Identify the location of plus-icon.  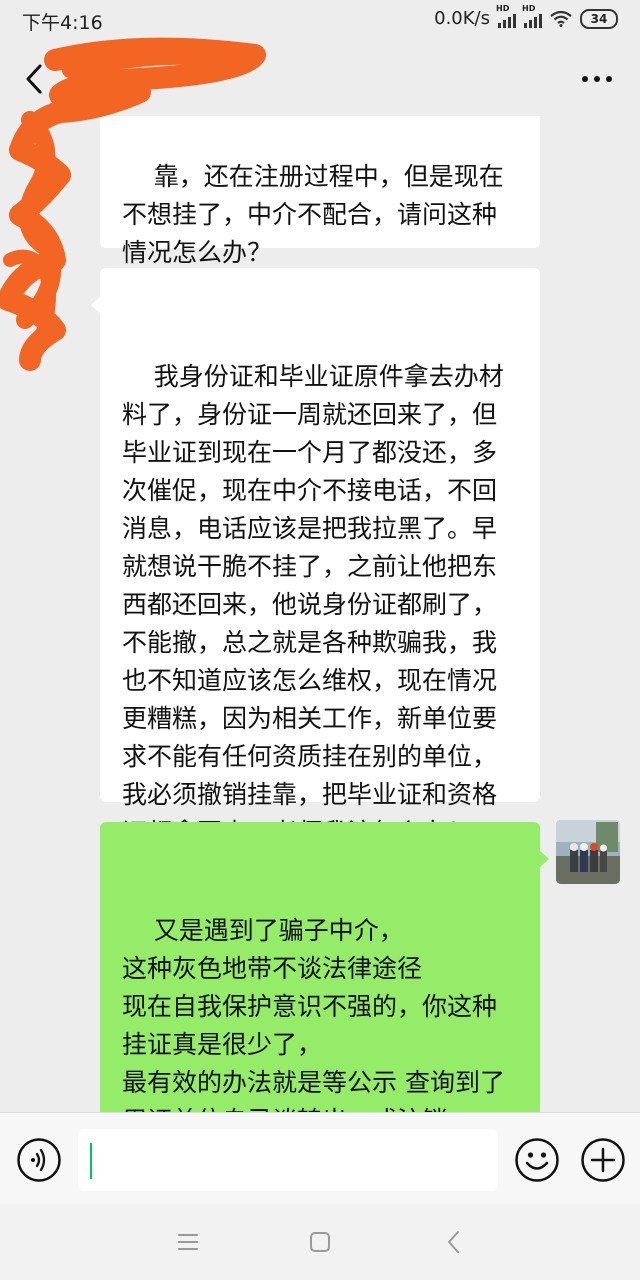
(603, 1160).